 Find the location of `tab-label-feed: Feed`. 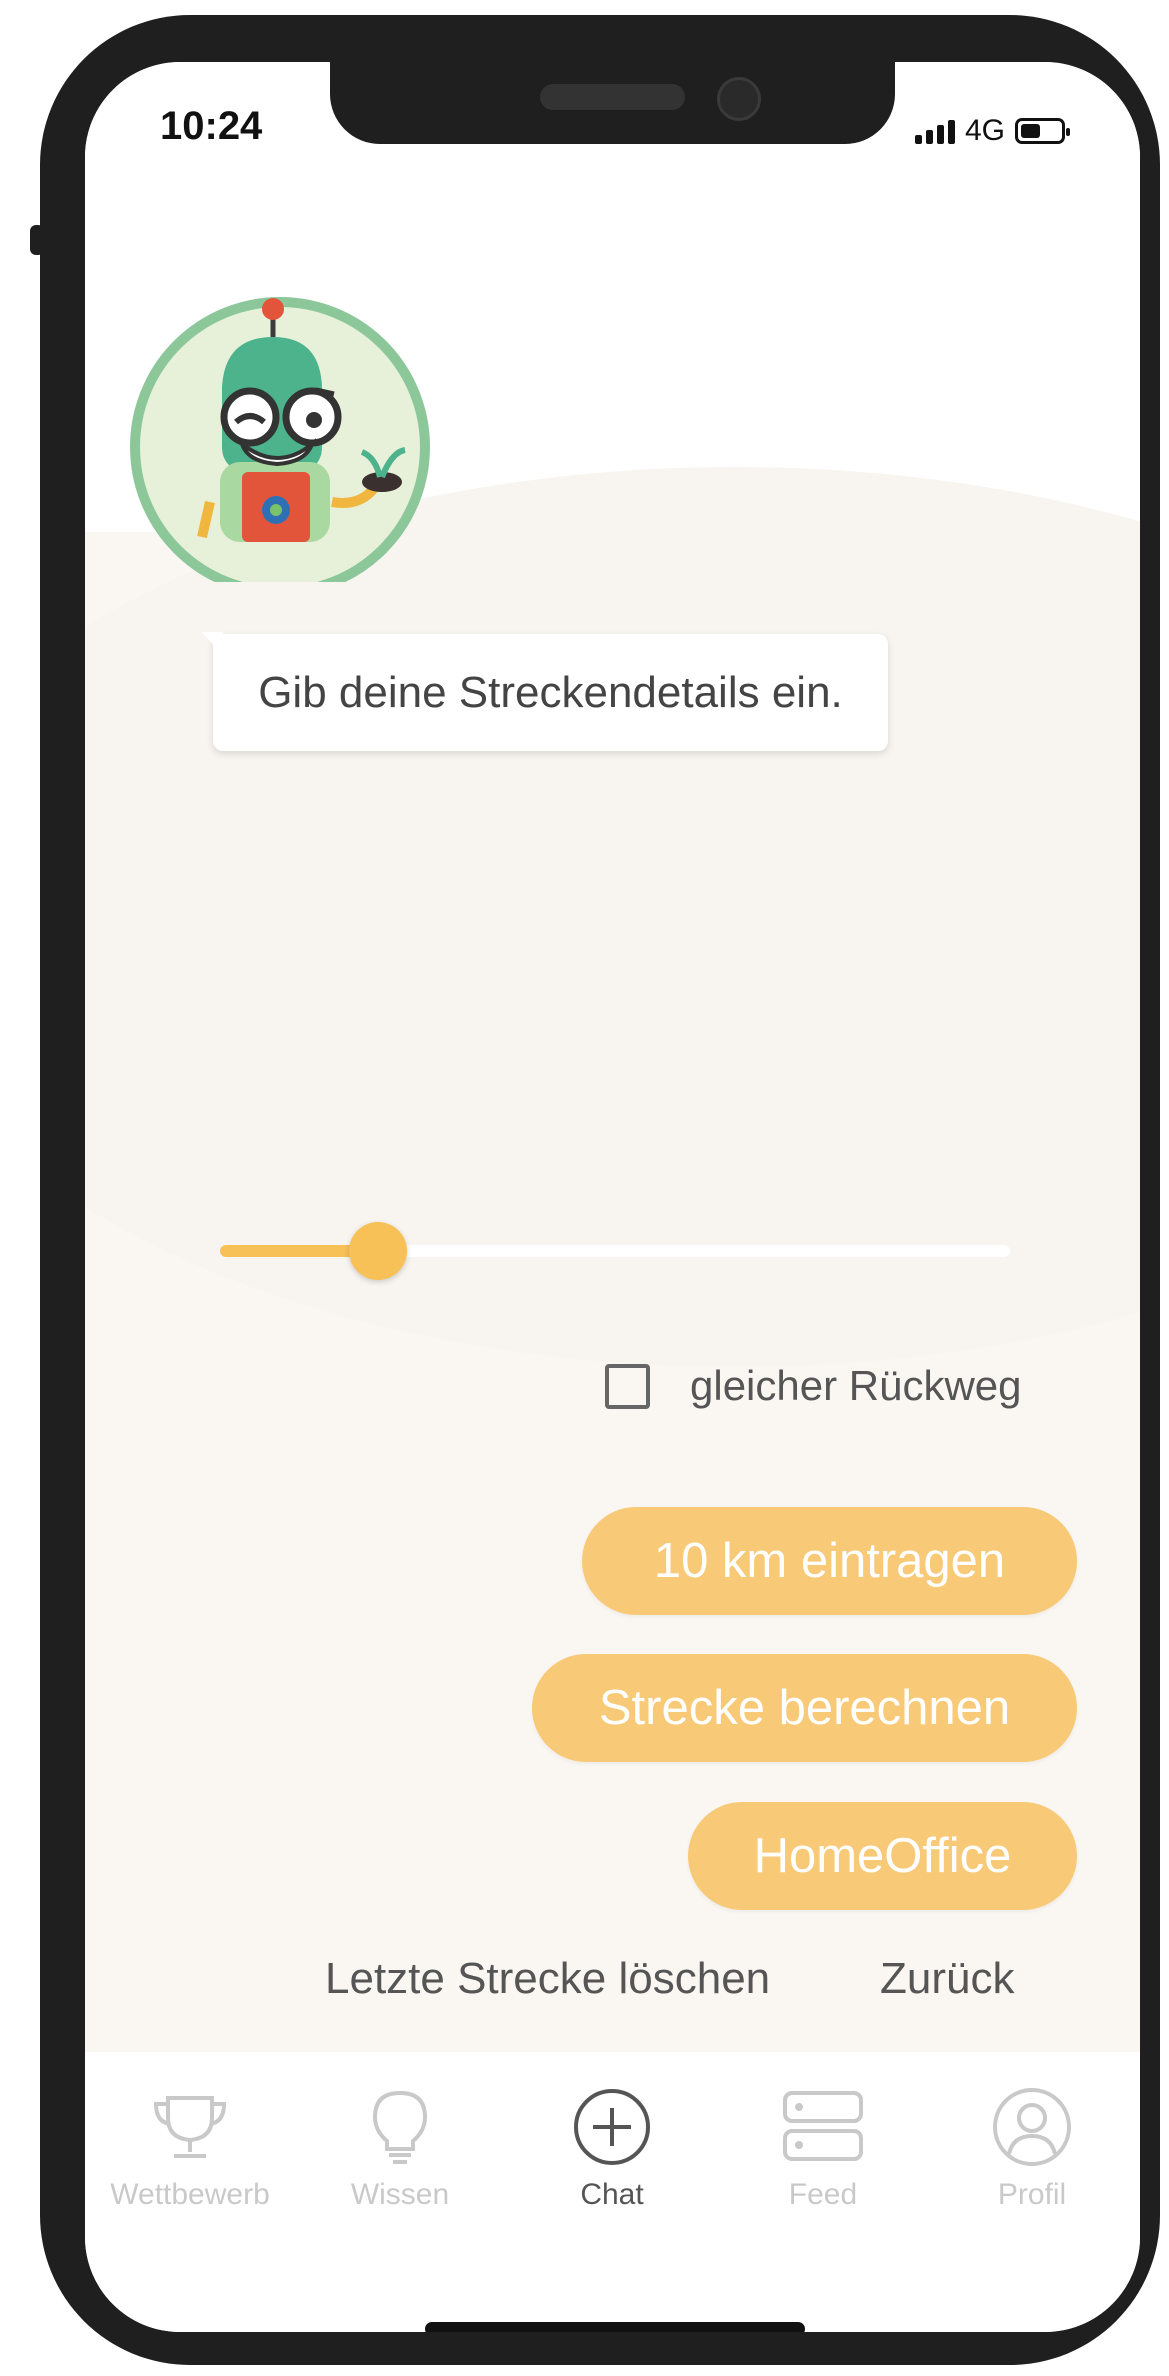

tab-label-feed: Feed is located at coordinates (823, 2194).